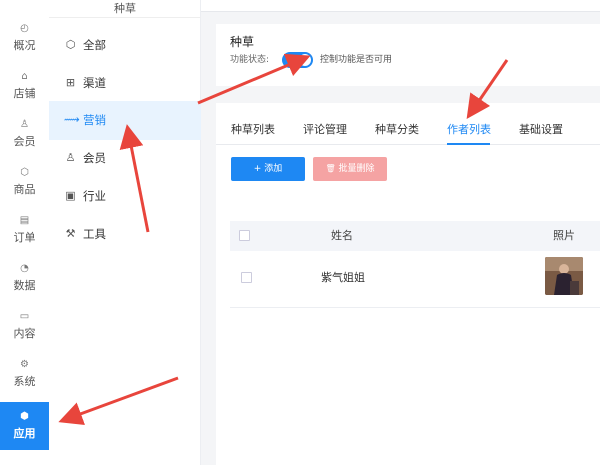 The image size is (600, 465). I want to click on rail-item-label: 订单, so click(24, 237).